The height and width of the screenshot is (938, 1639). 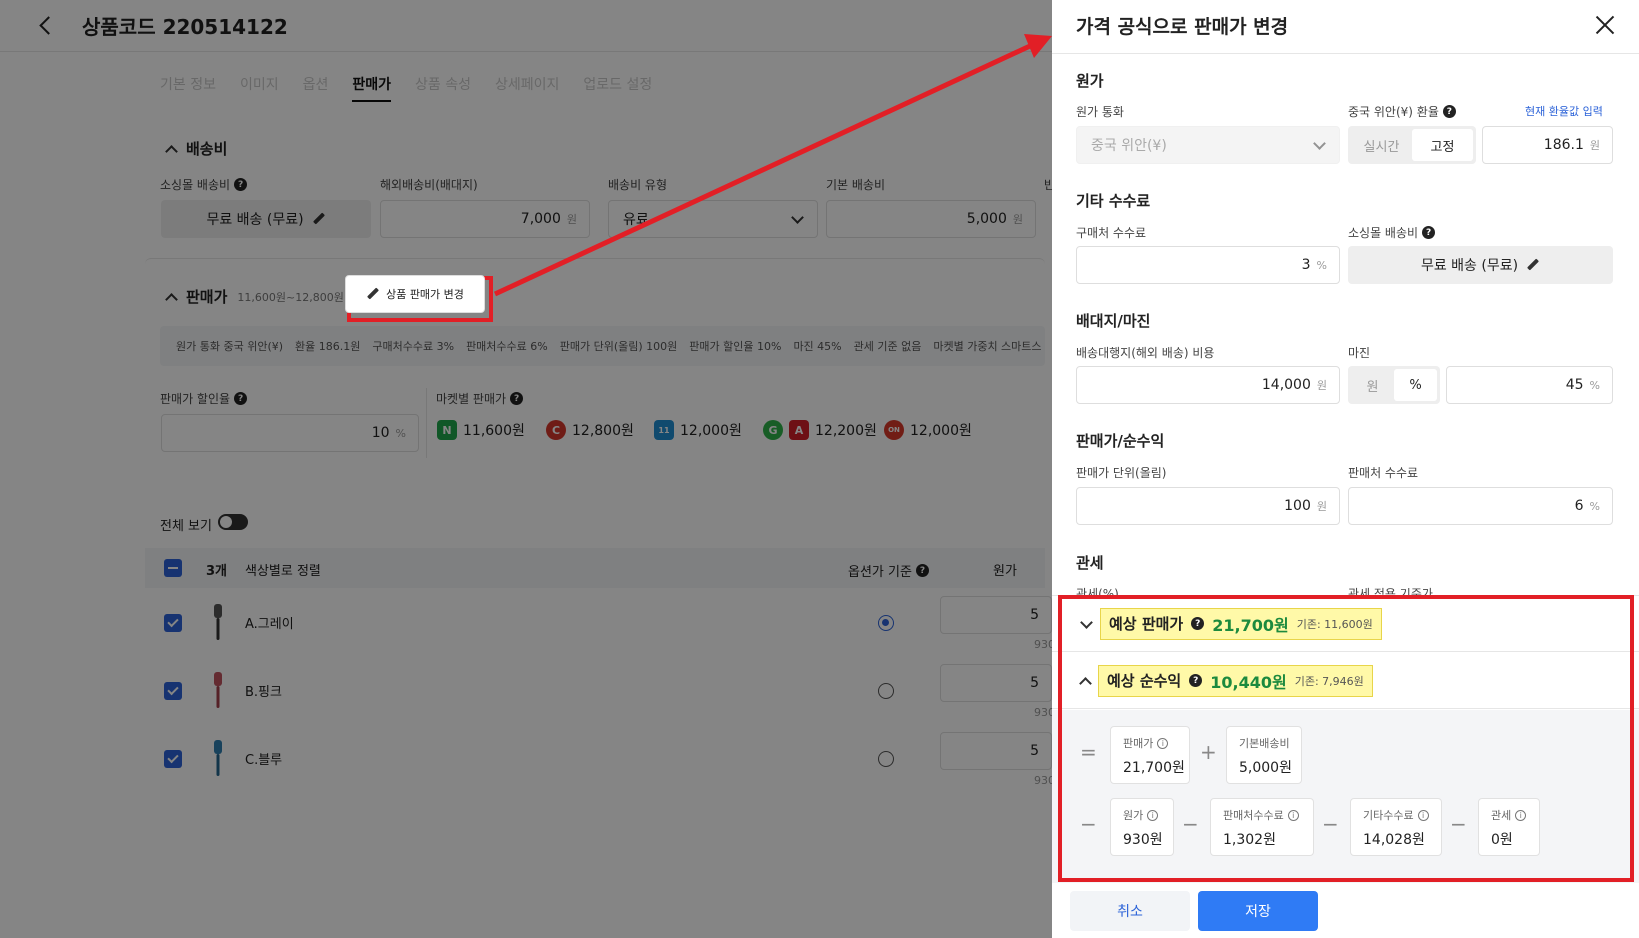 What do you see at coordinates (1402, 111) in the screenshot?
I see `exchange-rate-label: 중국 위안(¥) 환율?` at bounding box center [1402, 111].